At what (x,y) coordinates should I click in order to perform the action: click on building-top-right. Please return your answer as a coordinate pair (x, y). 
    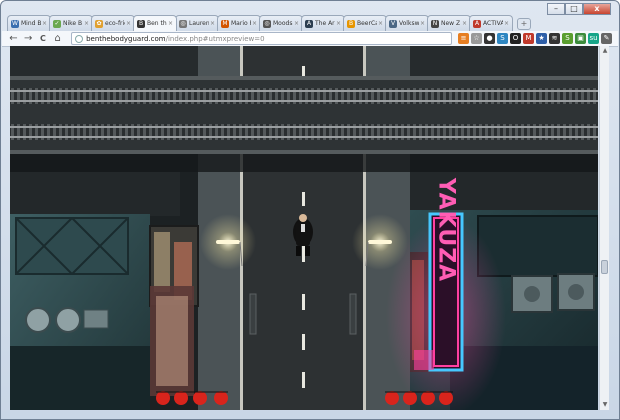
    Looking at the image, I should click on (504, 62).